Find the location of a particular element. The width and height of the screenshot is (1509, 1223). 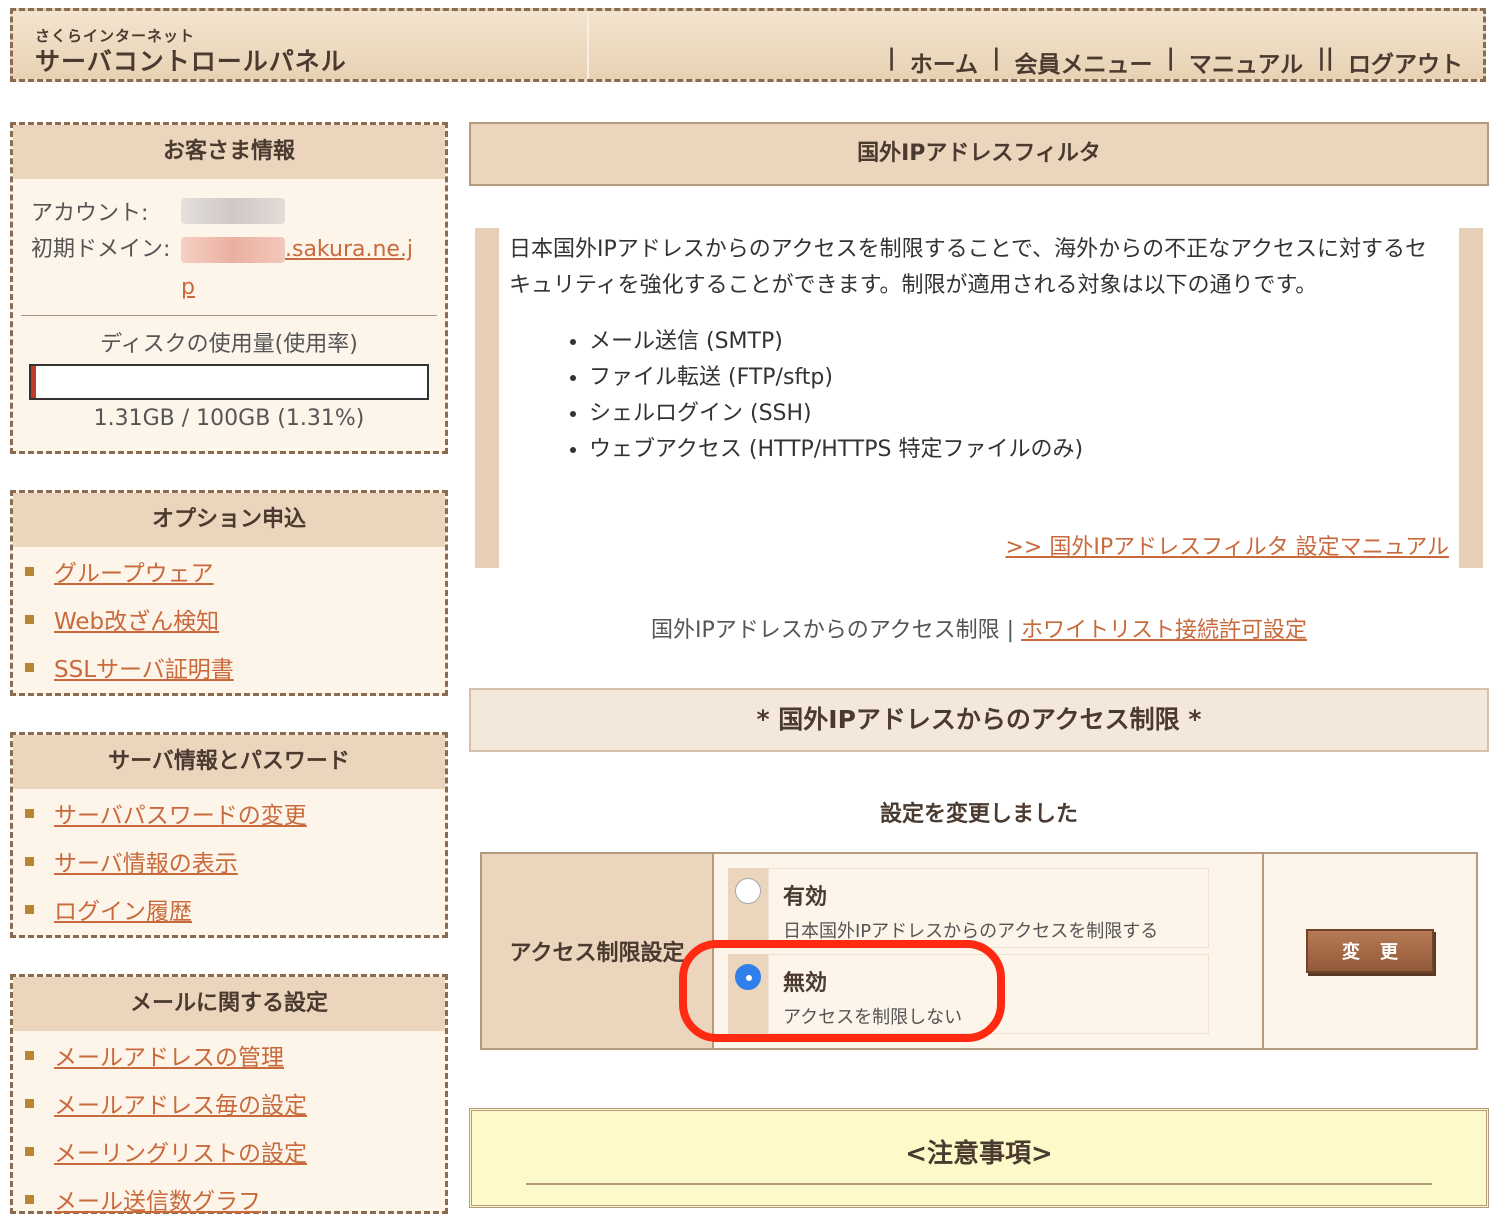

account-row: アカウント: is located at coordinates (229, 211).